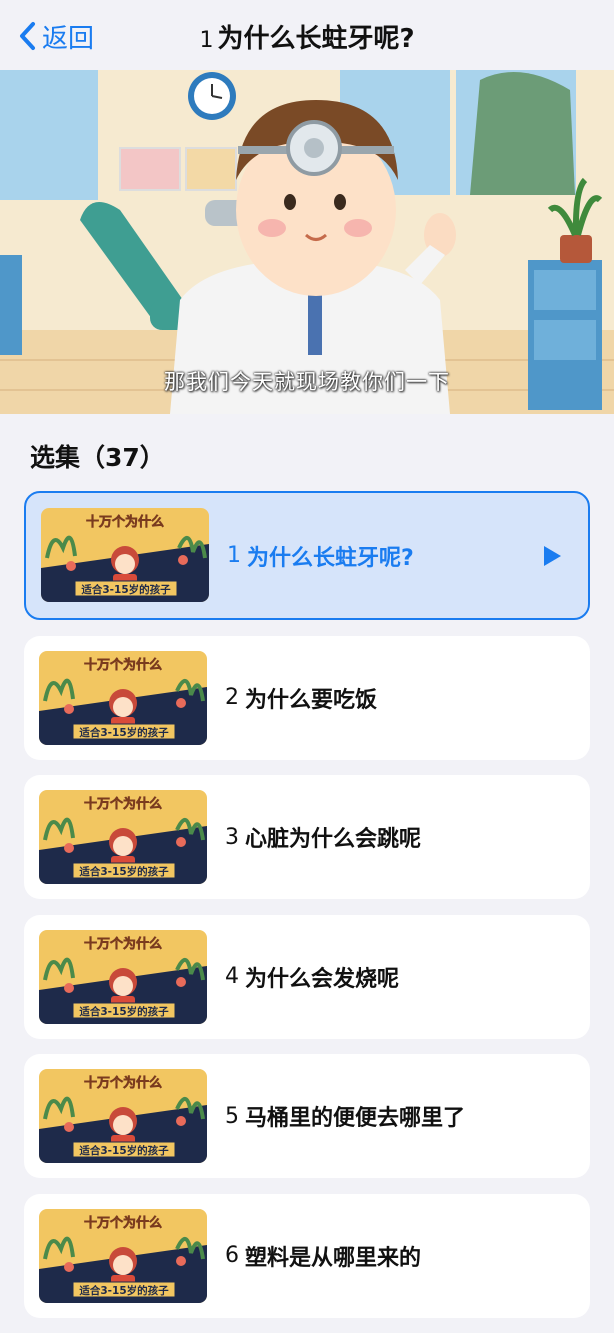 This screenshot has height=1333, width=614. I want to click on episode-label: 6 塑料是从哪里来的, so click(323, 1256).